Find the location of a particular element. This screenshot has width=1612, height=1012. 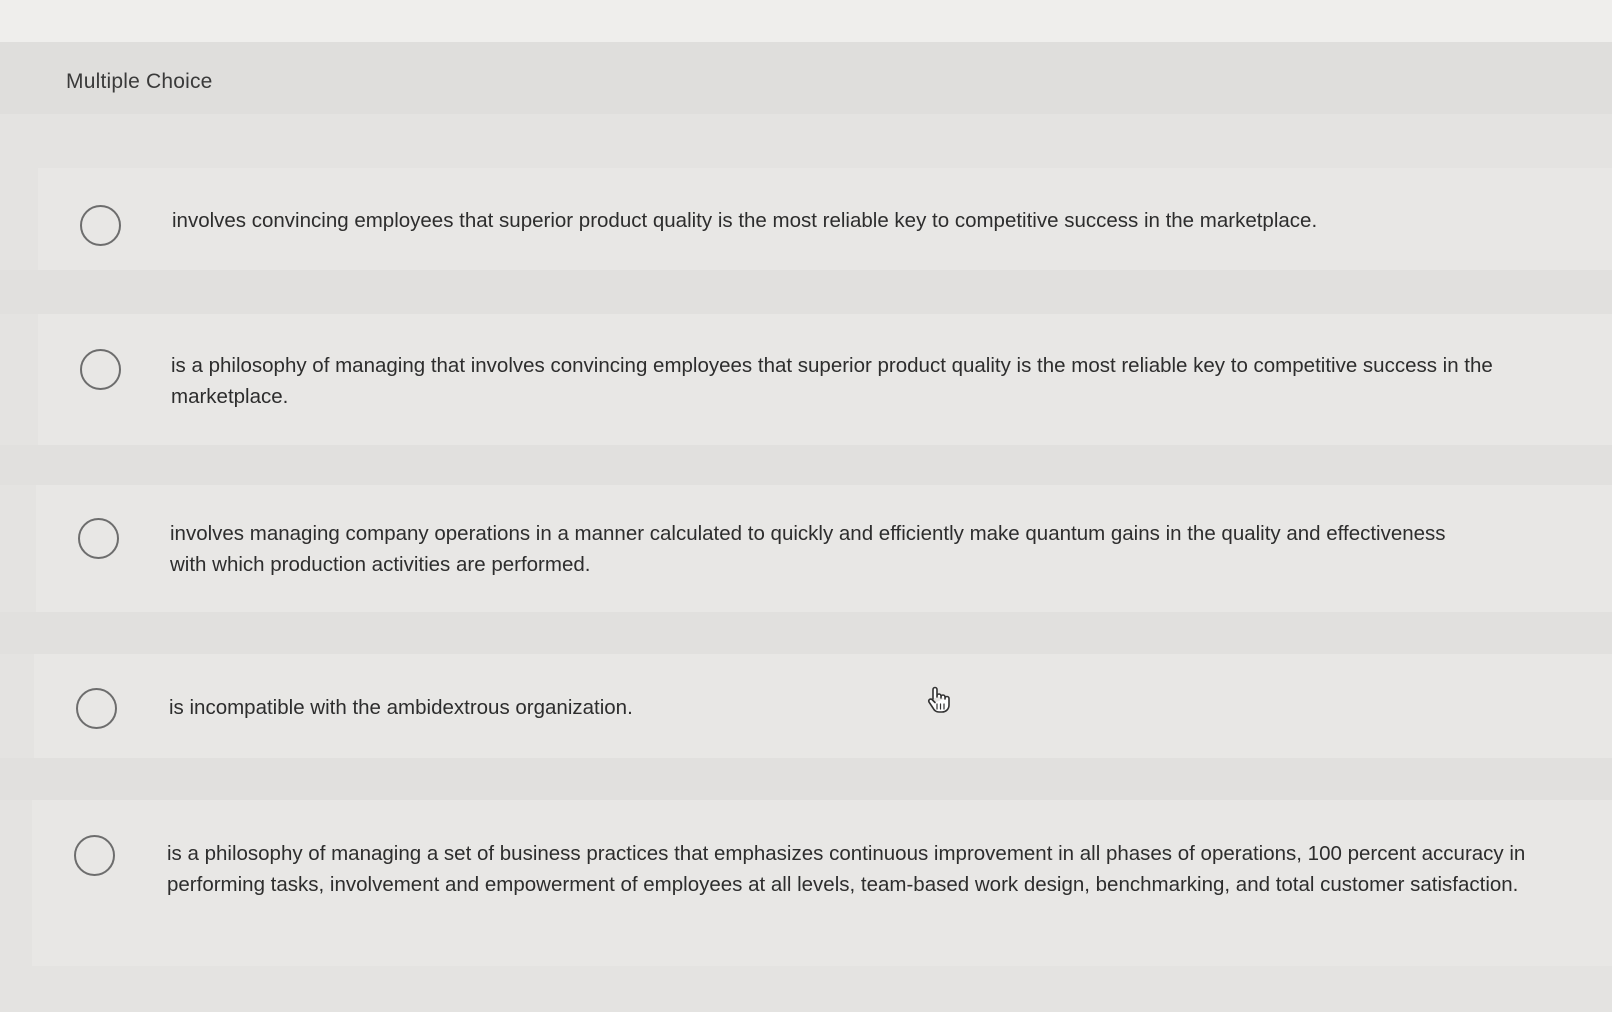

question-type-label: Multiple Choice is located at coordinates (139, 81).